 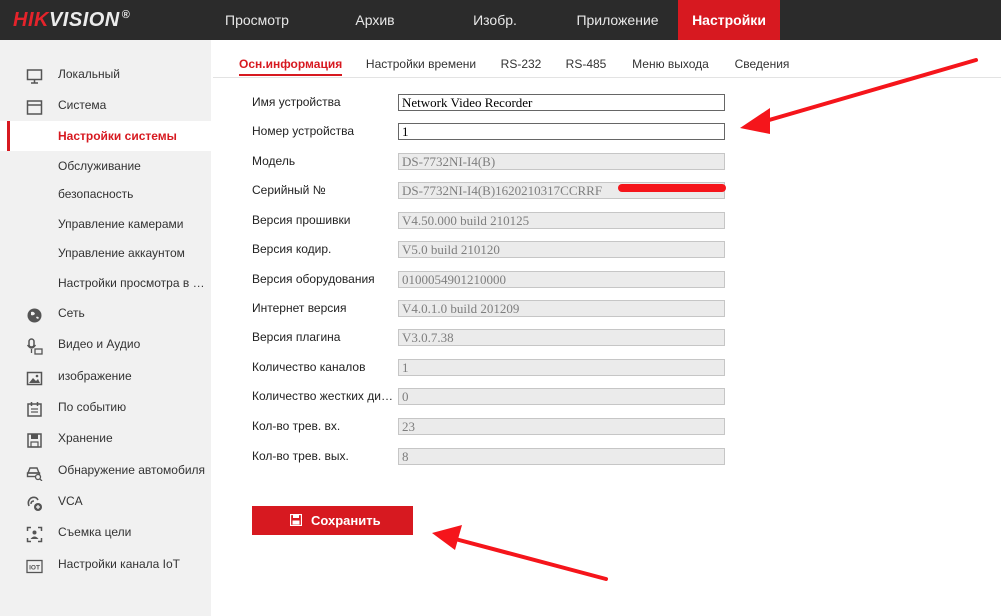 I want to click on sidebar-item-label: Управление камерами, so click(x=121, y=224).